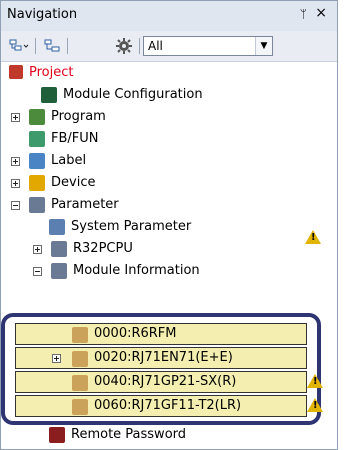  I want to click on module-label: 0040:RJ71GP21-SX(R), so click(165, 381).